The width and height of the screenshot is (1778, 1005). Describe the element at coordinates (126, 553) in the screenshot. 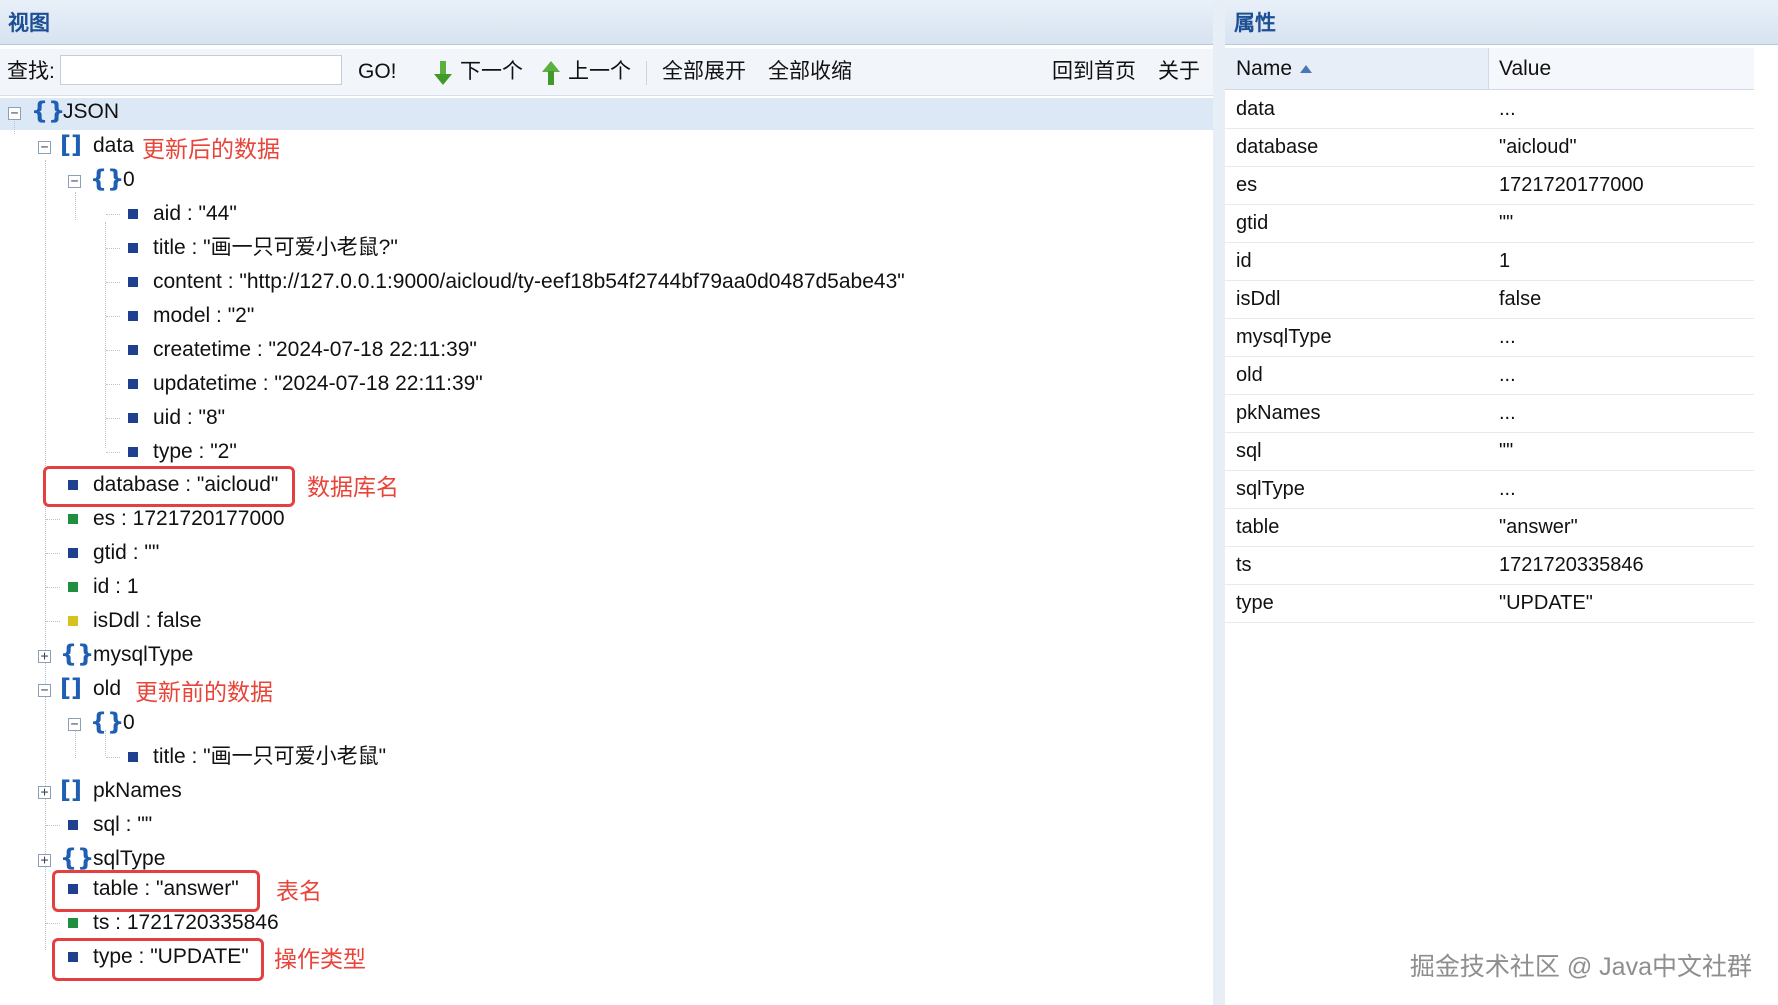

I see `tree-node-gtid: gtid : ""` at that location.